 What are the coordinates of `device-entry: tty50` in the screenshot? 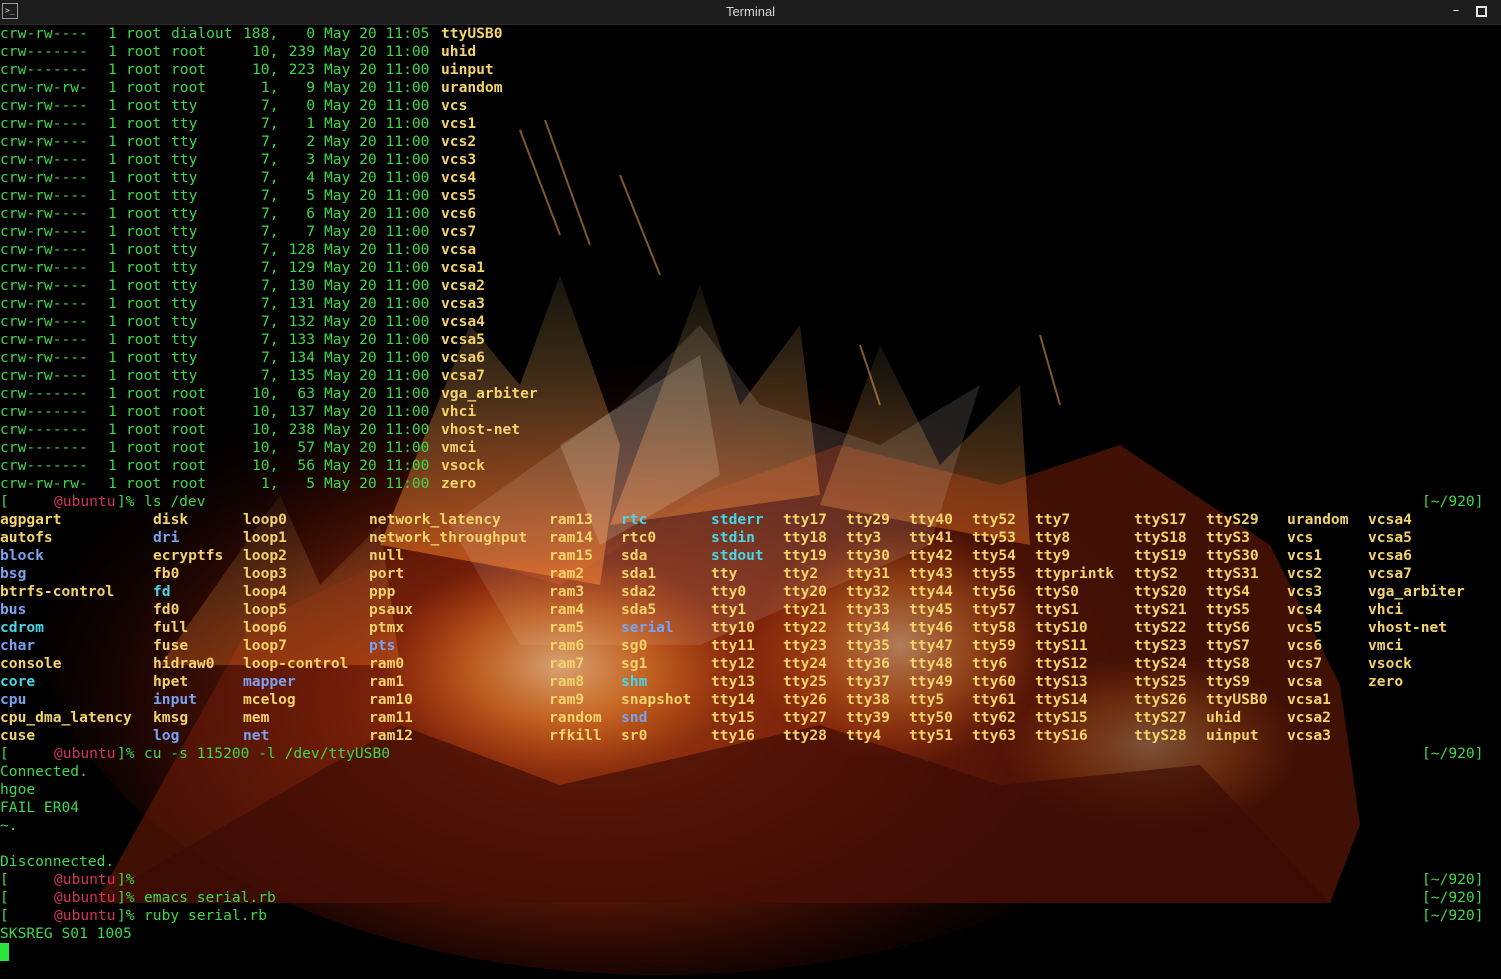 It's located at (931, 717).